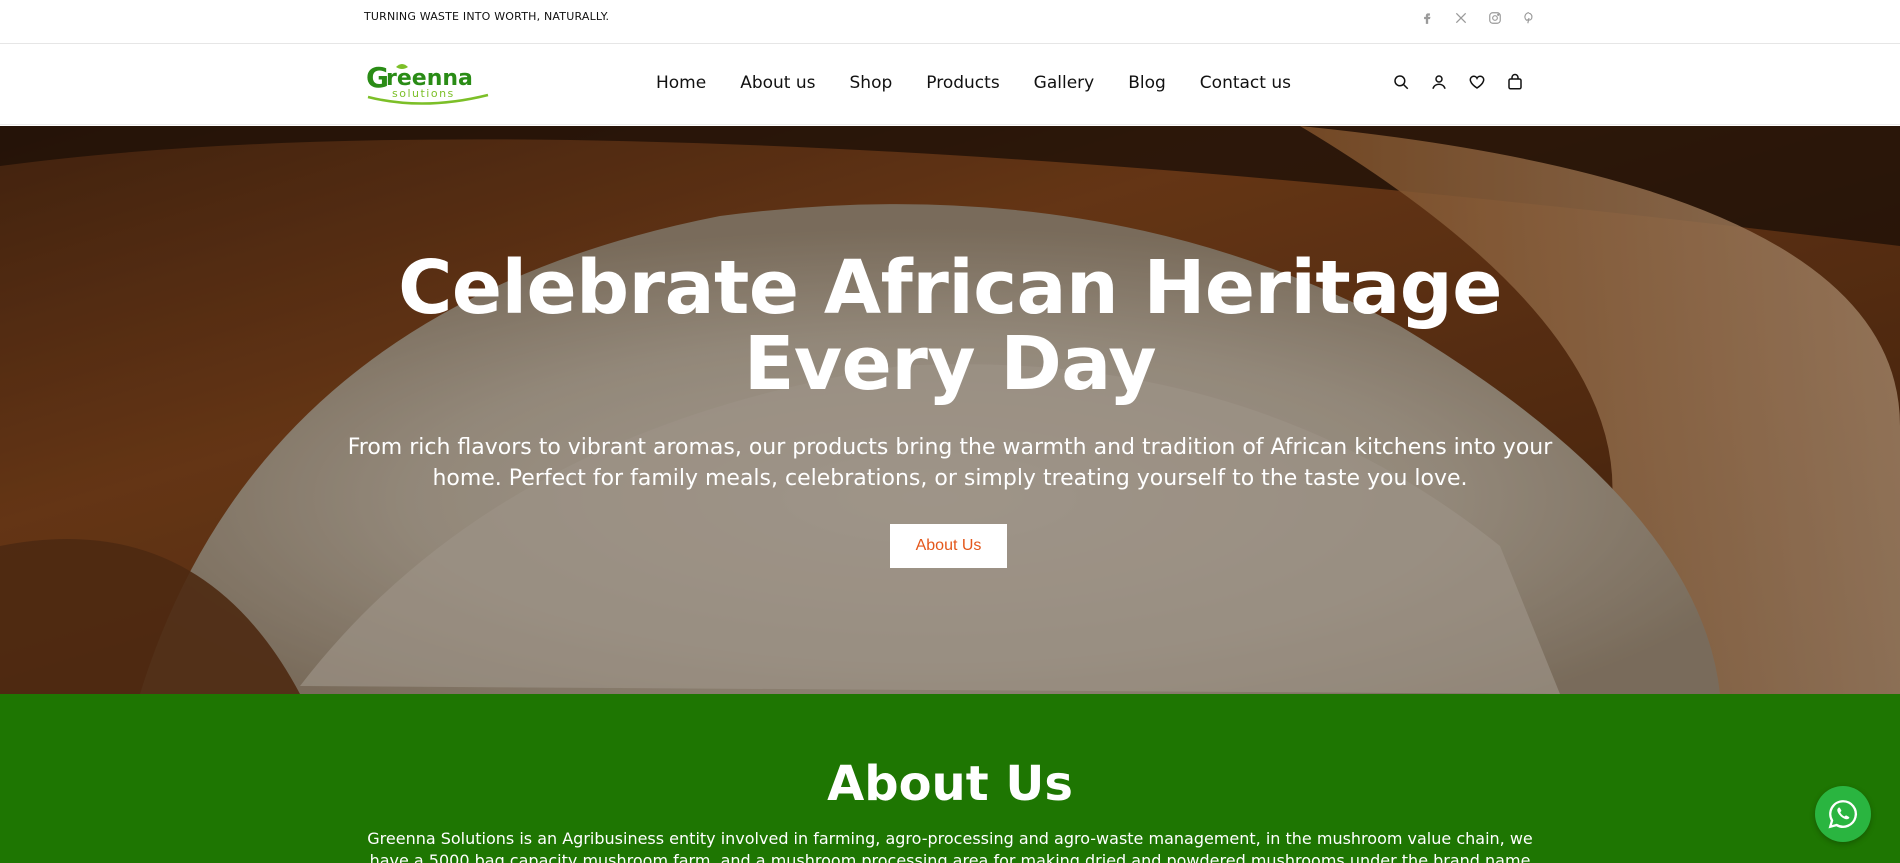  I want to click on top-bar: TURNING WASTE INTO WORTH, NATURALLY., so click(950, 22).